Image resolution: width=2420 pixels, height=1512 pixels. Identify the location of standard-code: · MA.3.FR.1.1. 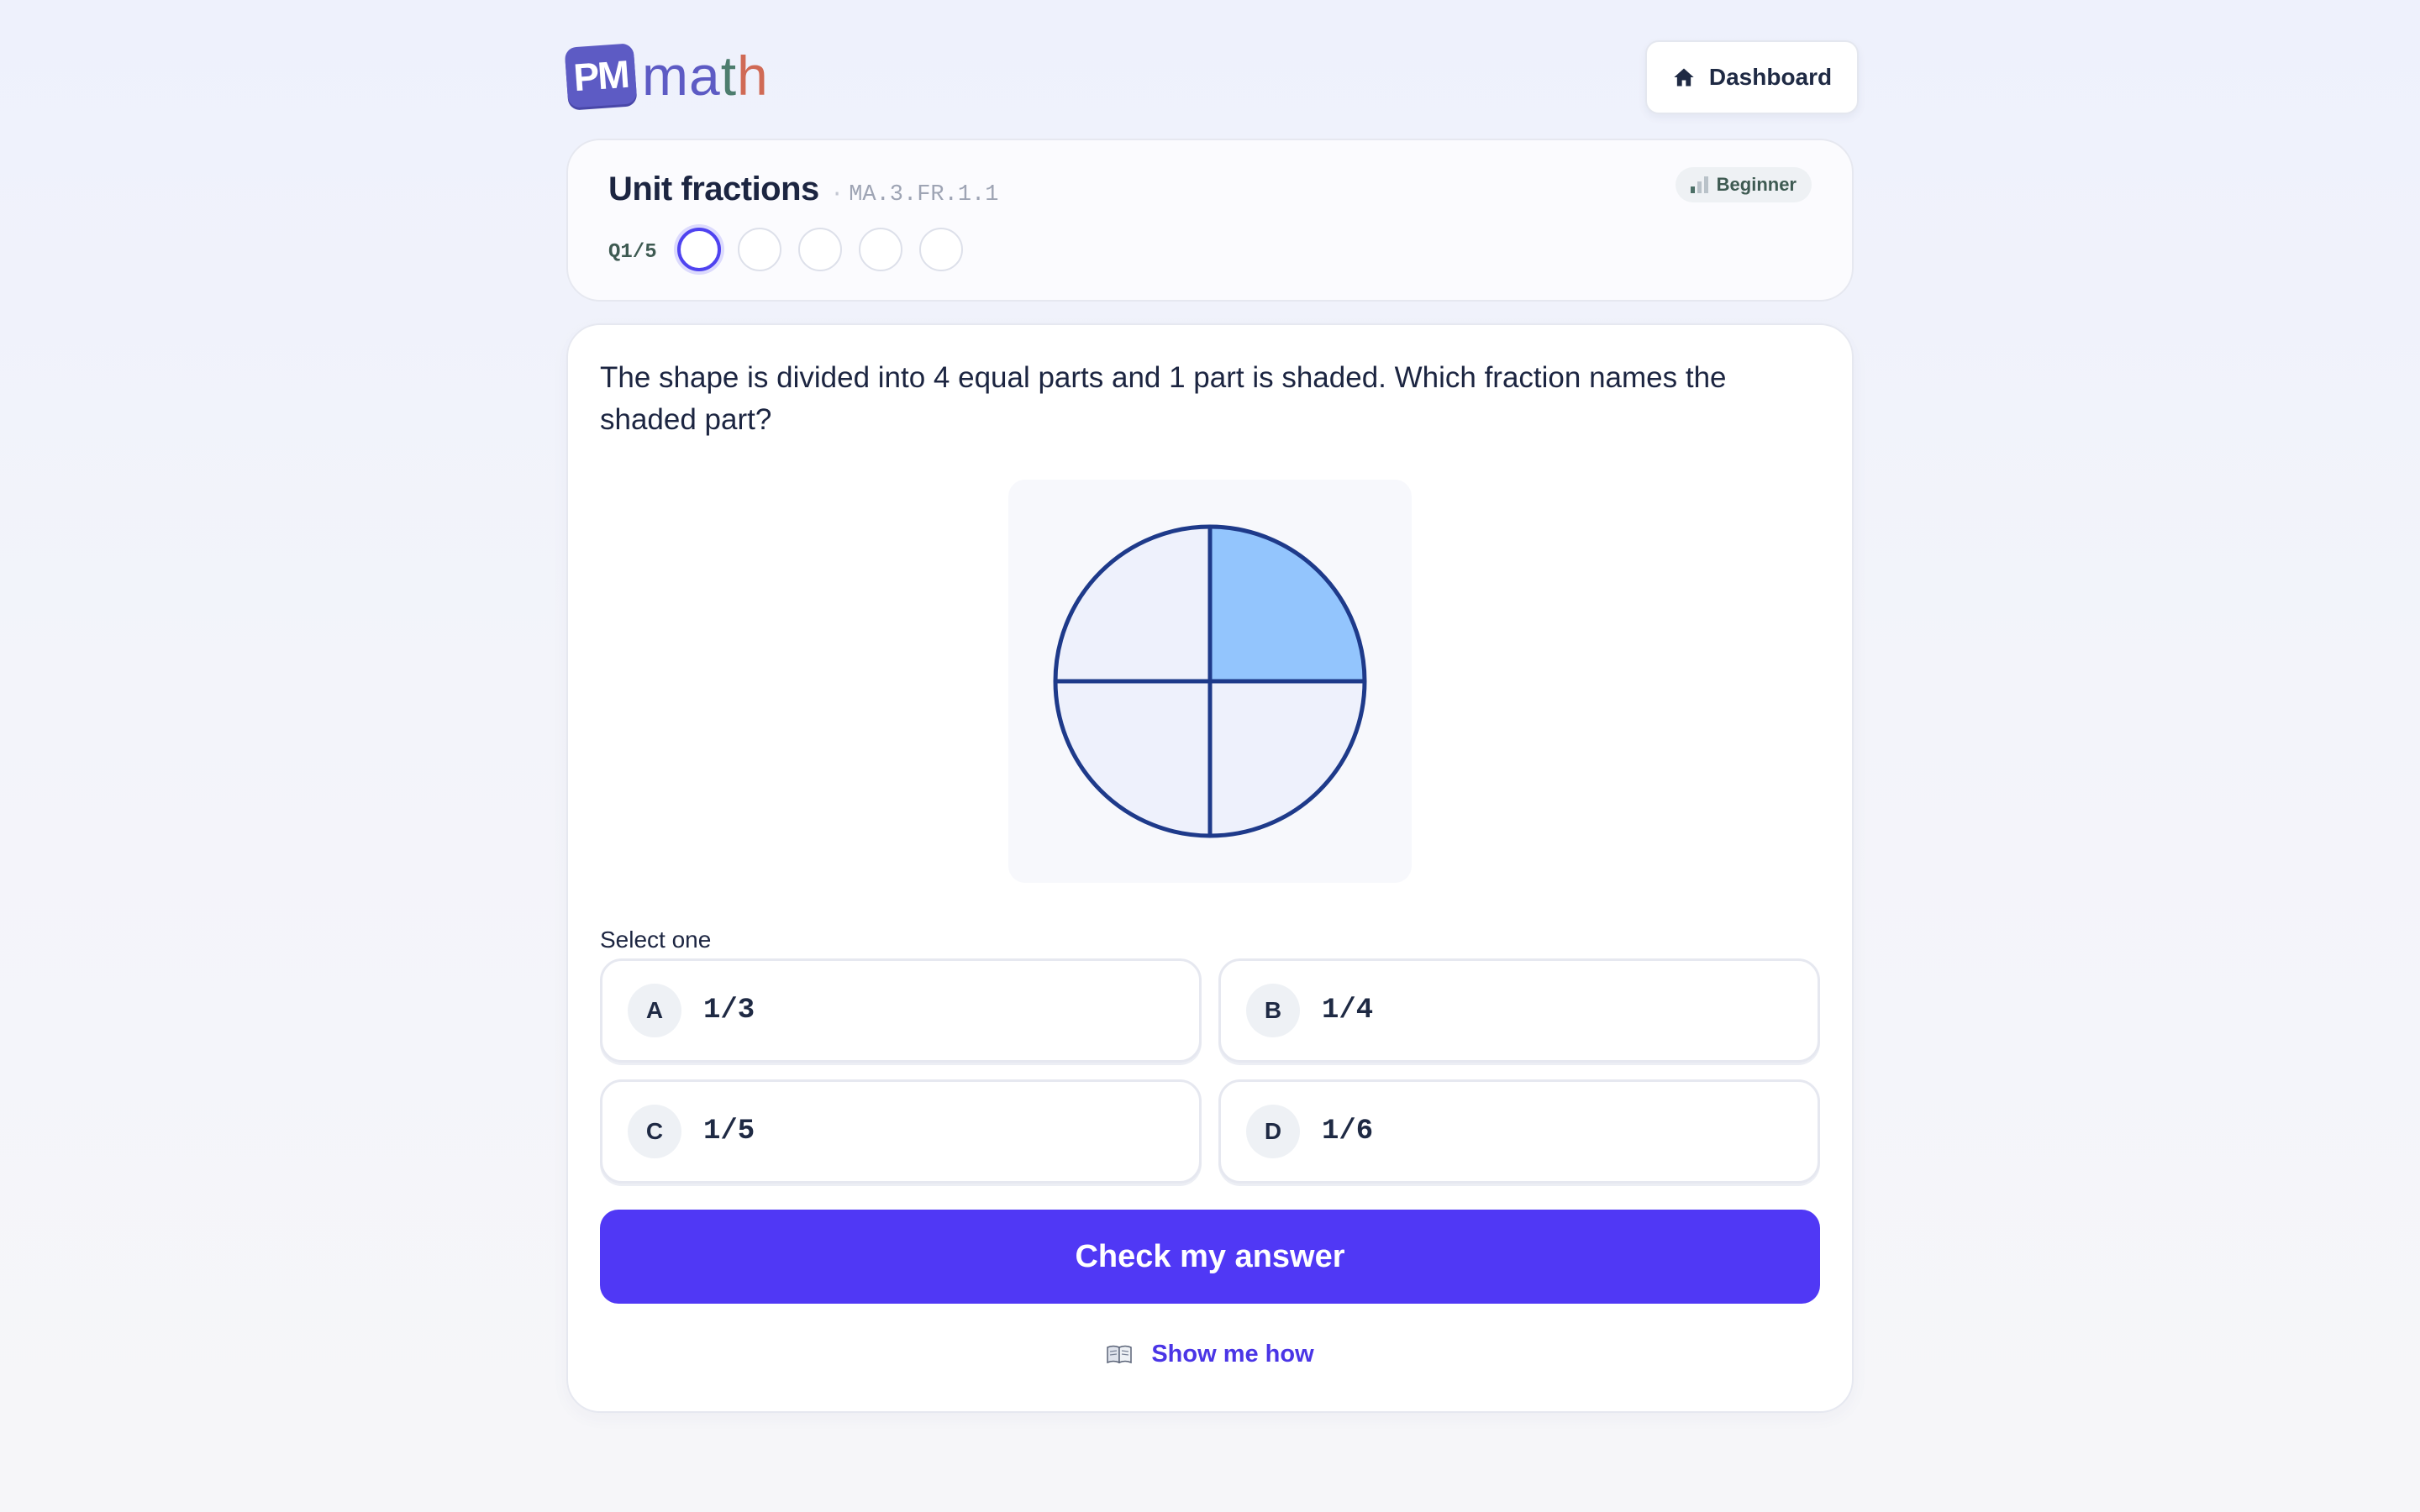
(914, 194).